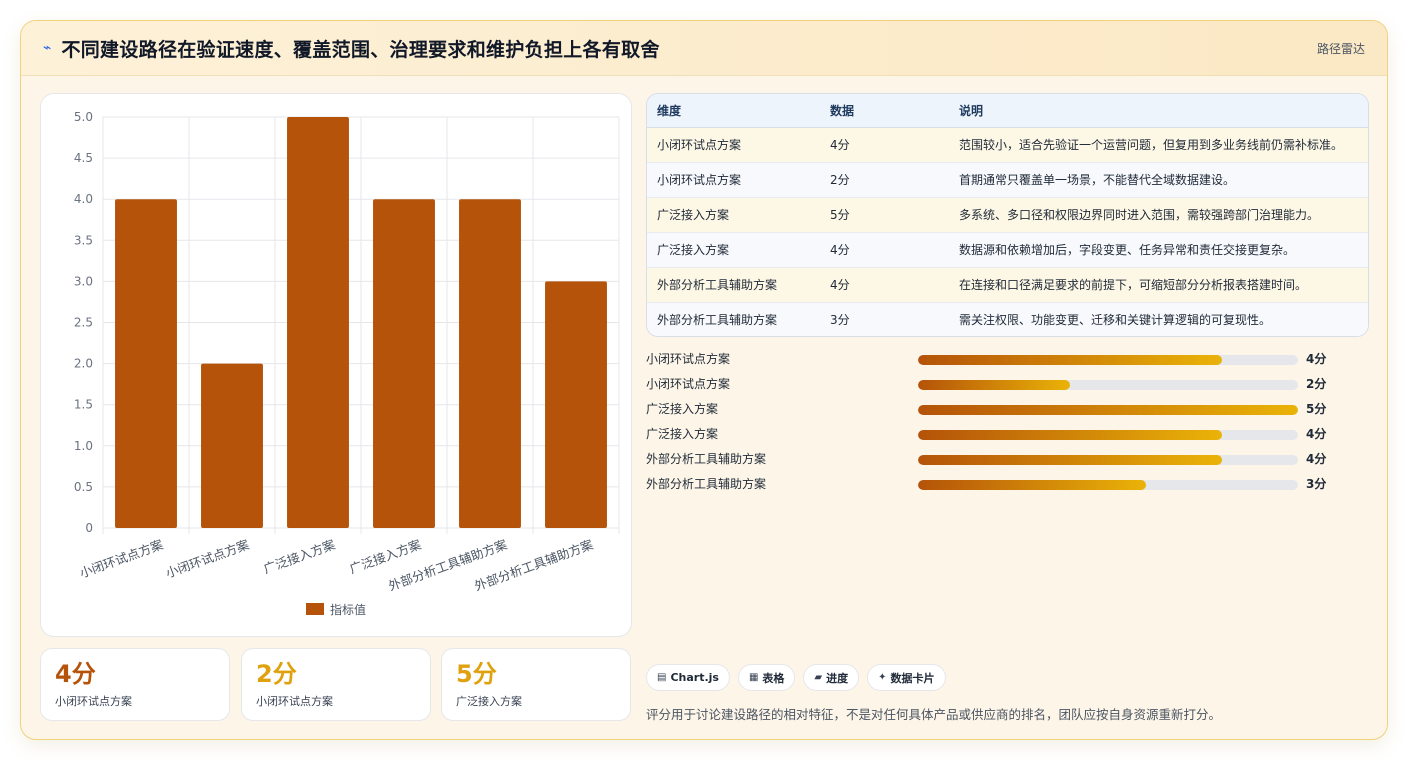 The height and width of the screenshot is (760, 1408). I want to click on progress-row: 小闭环试点方案 4分, so click(1007, 358).